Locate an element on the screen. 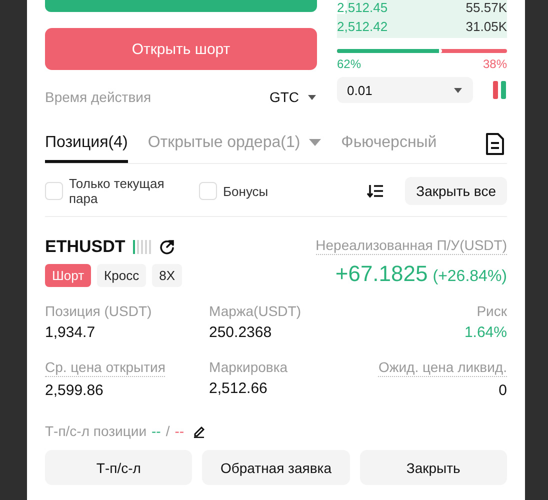 This screenshot has width=548, height=500. bid-amount: 31.05K is located at coordinates (486, 26).